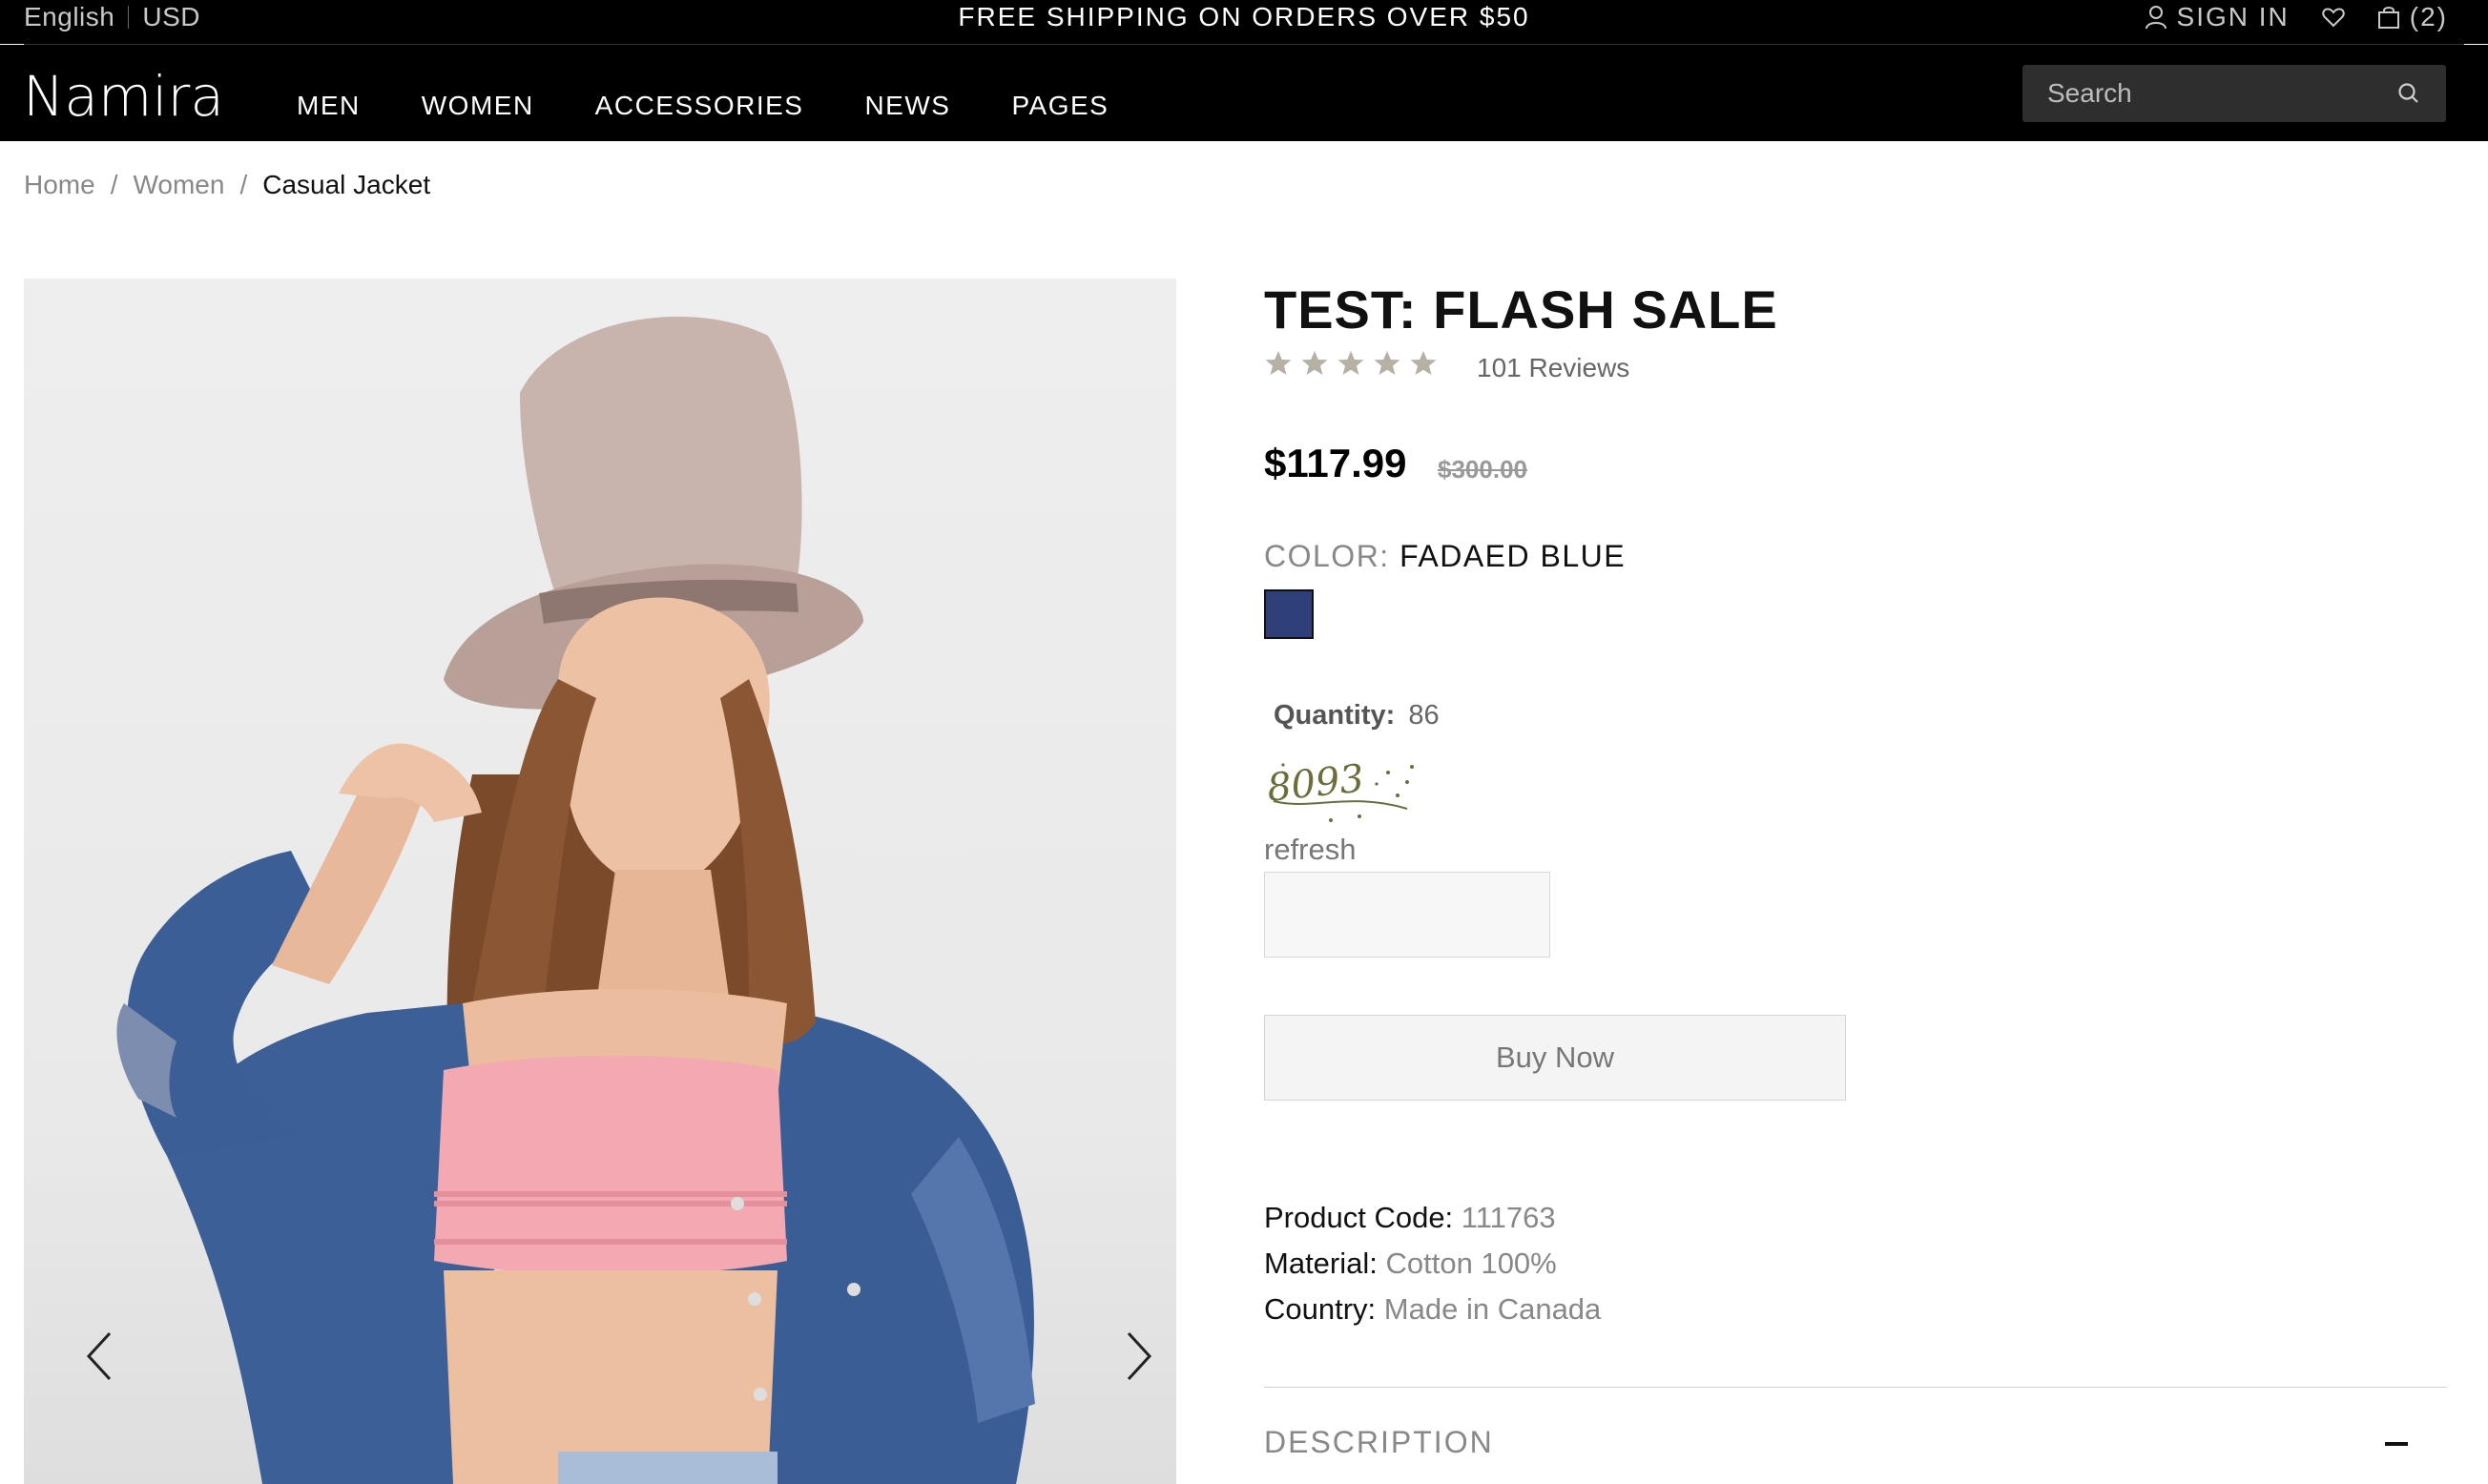  Describe the element at coordinates (1244, 93) in the screenshot. I see `main-header: Namira MEN WOMEN ACCESSORIES NEWS PAGES` at that location.